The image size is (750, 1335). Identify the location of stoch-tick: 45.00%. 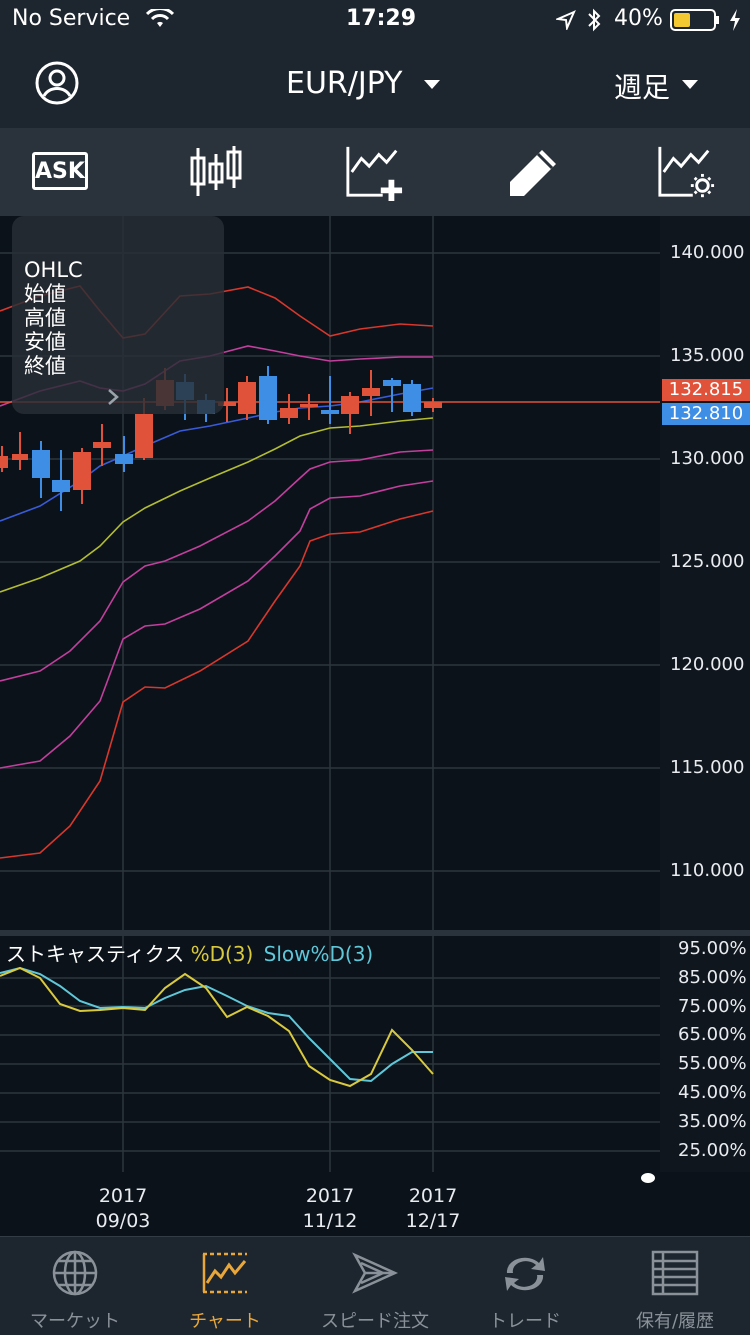
(712, 1092).